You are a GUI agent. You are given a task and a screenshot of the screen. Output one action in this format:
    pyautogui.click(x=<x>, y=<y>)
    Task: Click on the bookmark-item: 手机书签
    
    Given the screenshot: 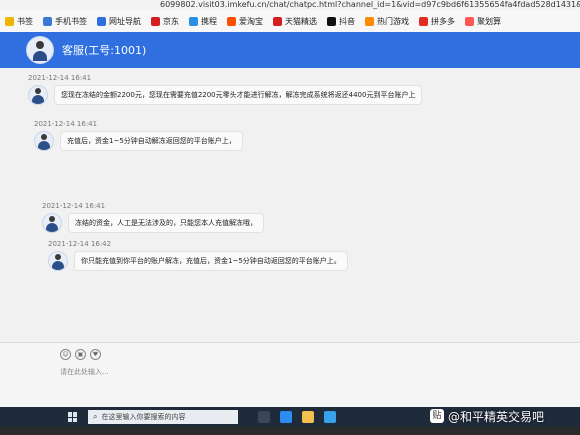 What is the action you would take?
    pyautogui.click(x=65, y=21)
    